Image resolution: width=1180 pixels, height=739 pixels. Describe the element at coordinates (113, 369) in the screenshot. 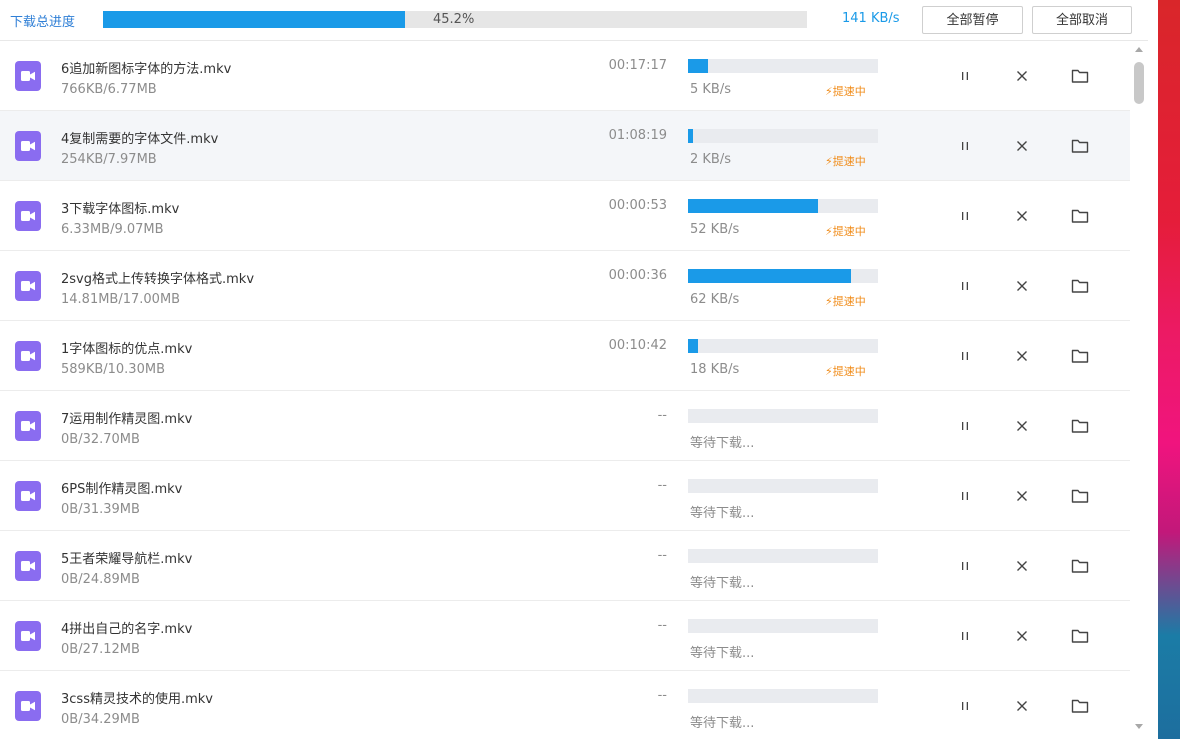

I see `file-size: 589KB/10.30MB` at that location.